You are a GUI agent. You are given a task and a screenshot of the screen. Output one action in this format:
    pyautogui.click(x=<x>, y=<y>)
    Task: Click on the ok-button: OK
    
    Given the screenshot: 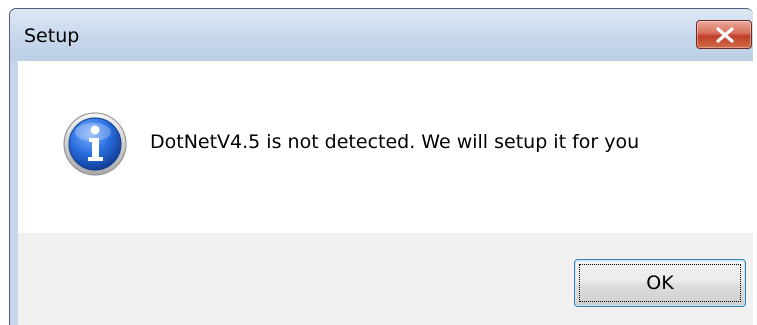 What is the action you would take?
    pyautogui.click(x=660, y=283)
    